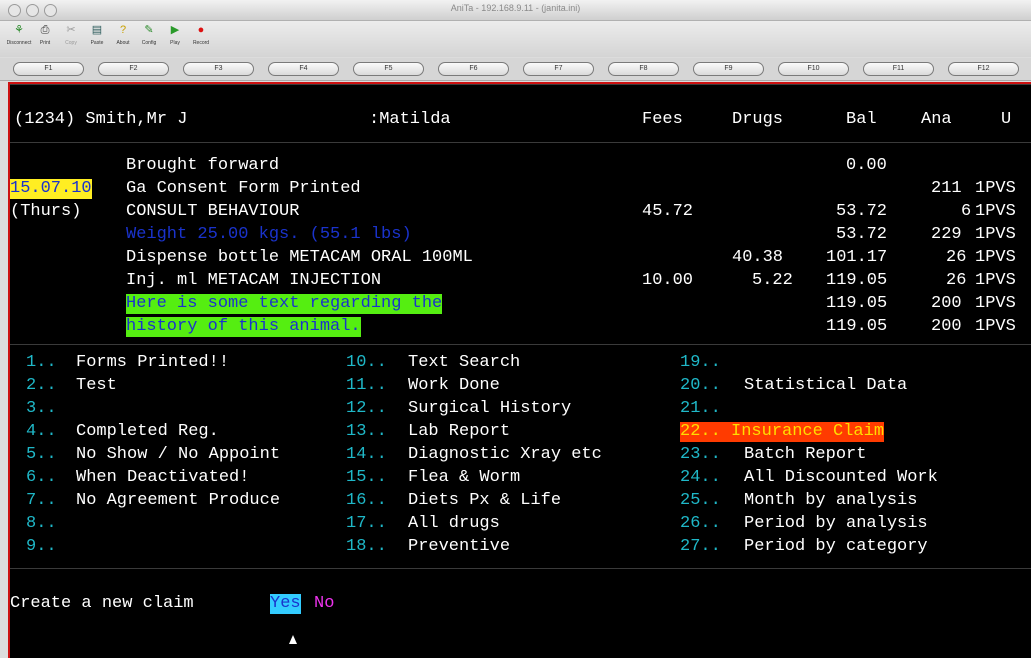 The height and width of the screenshot is (658, 1031). I want to click on menu-item-26-label: Period by analysis, so click(836, 524).